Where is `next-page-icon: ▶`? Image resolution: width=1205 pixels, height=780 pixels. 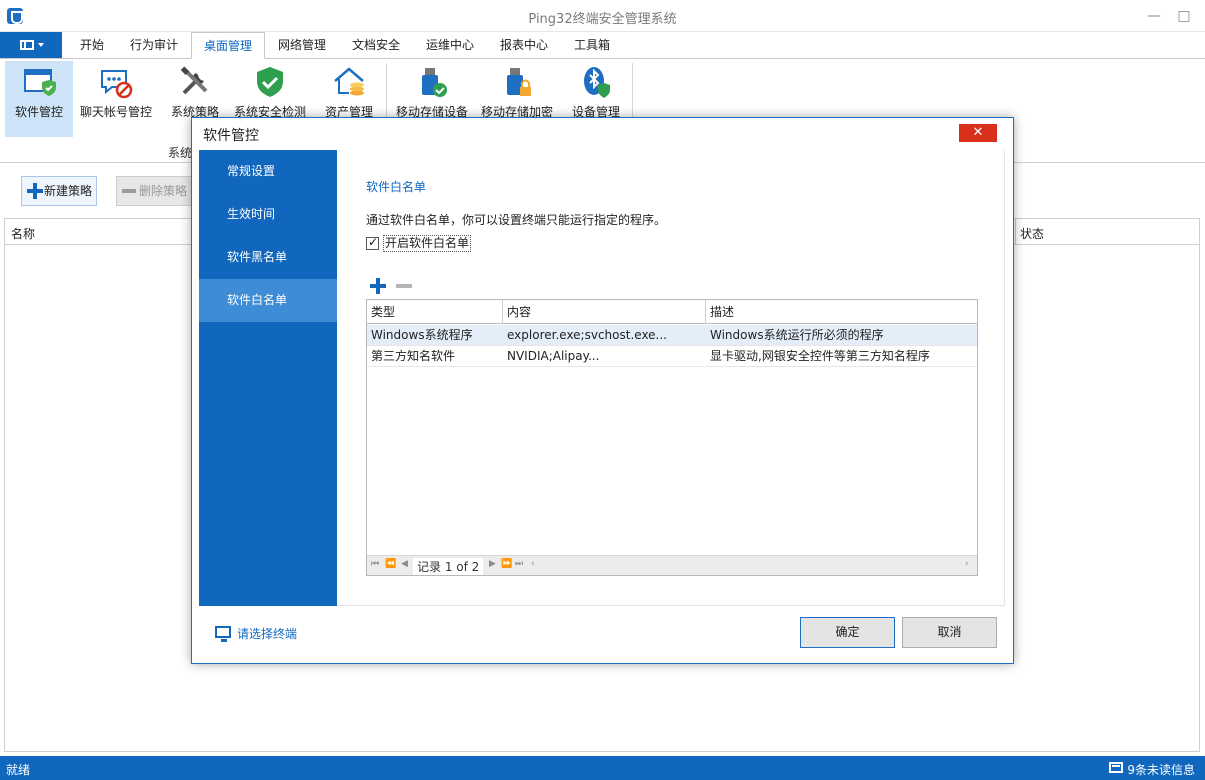
next-page-icon: ▶ is located at coordinates (492, 564).